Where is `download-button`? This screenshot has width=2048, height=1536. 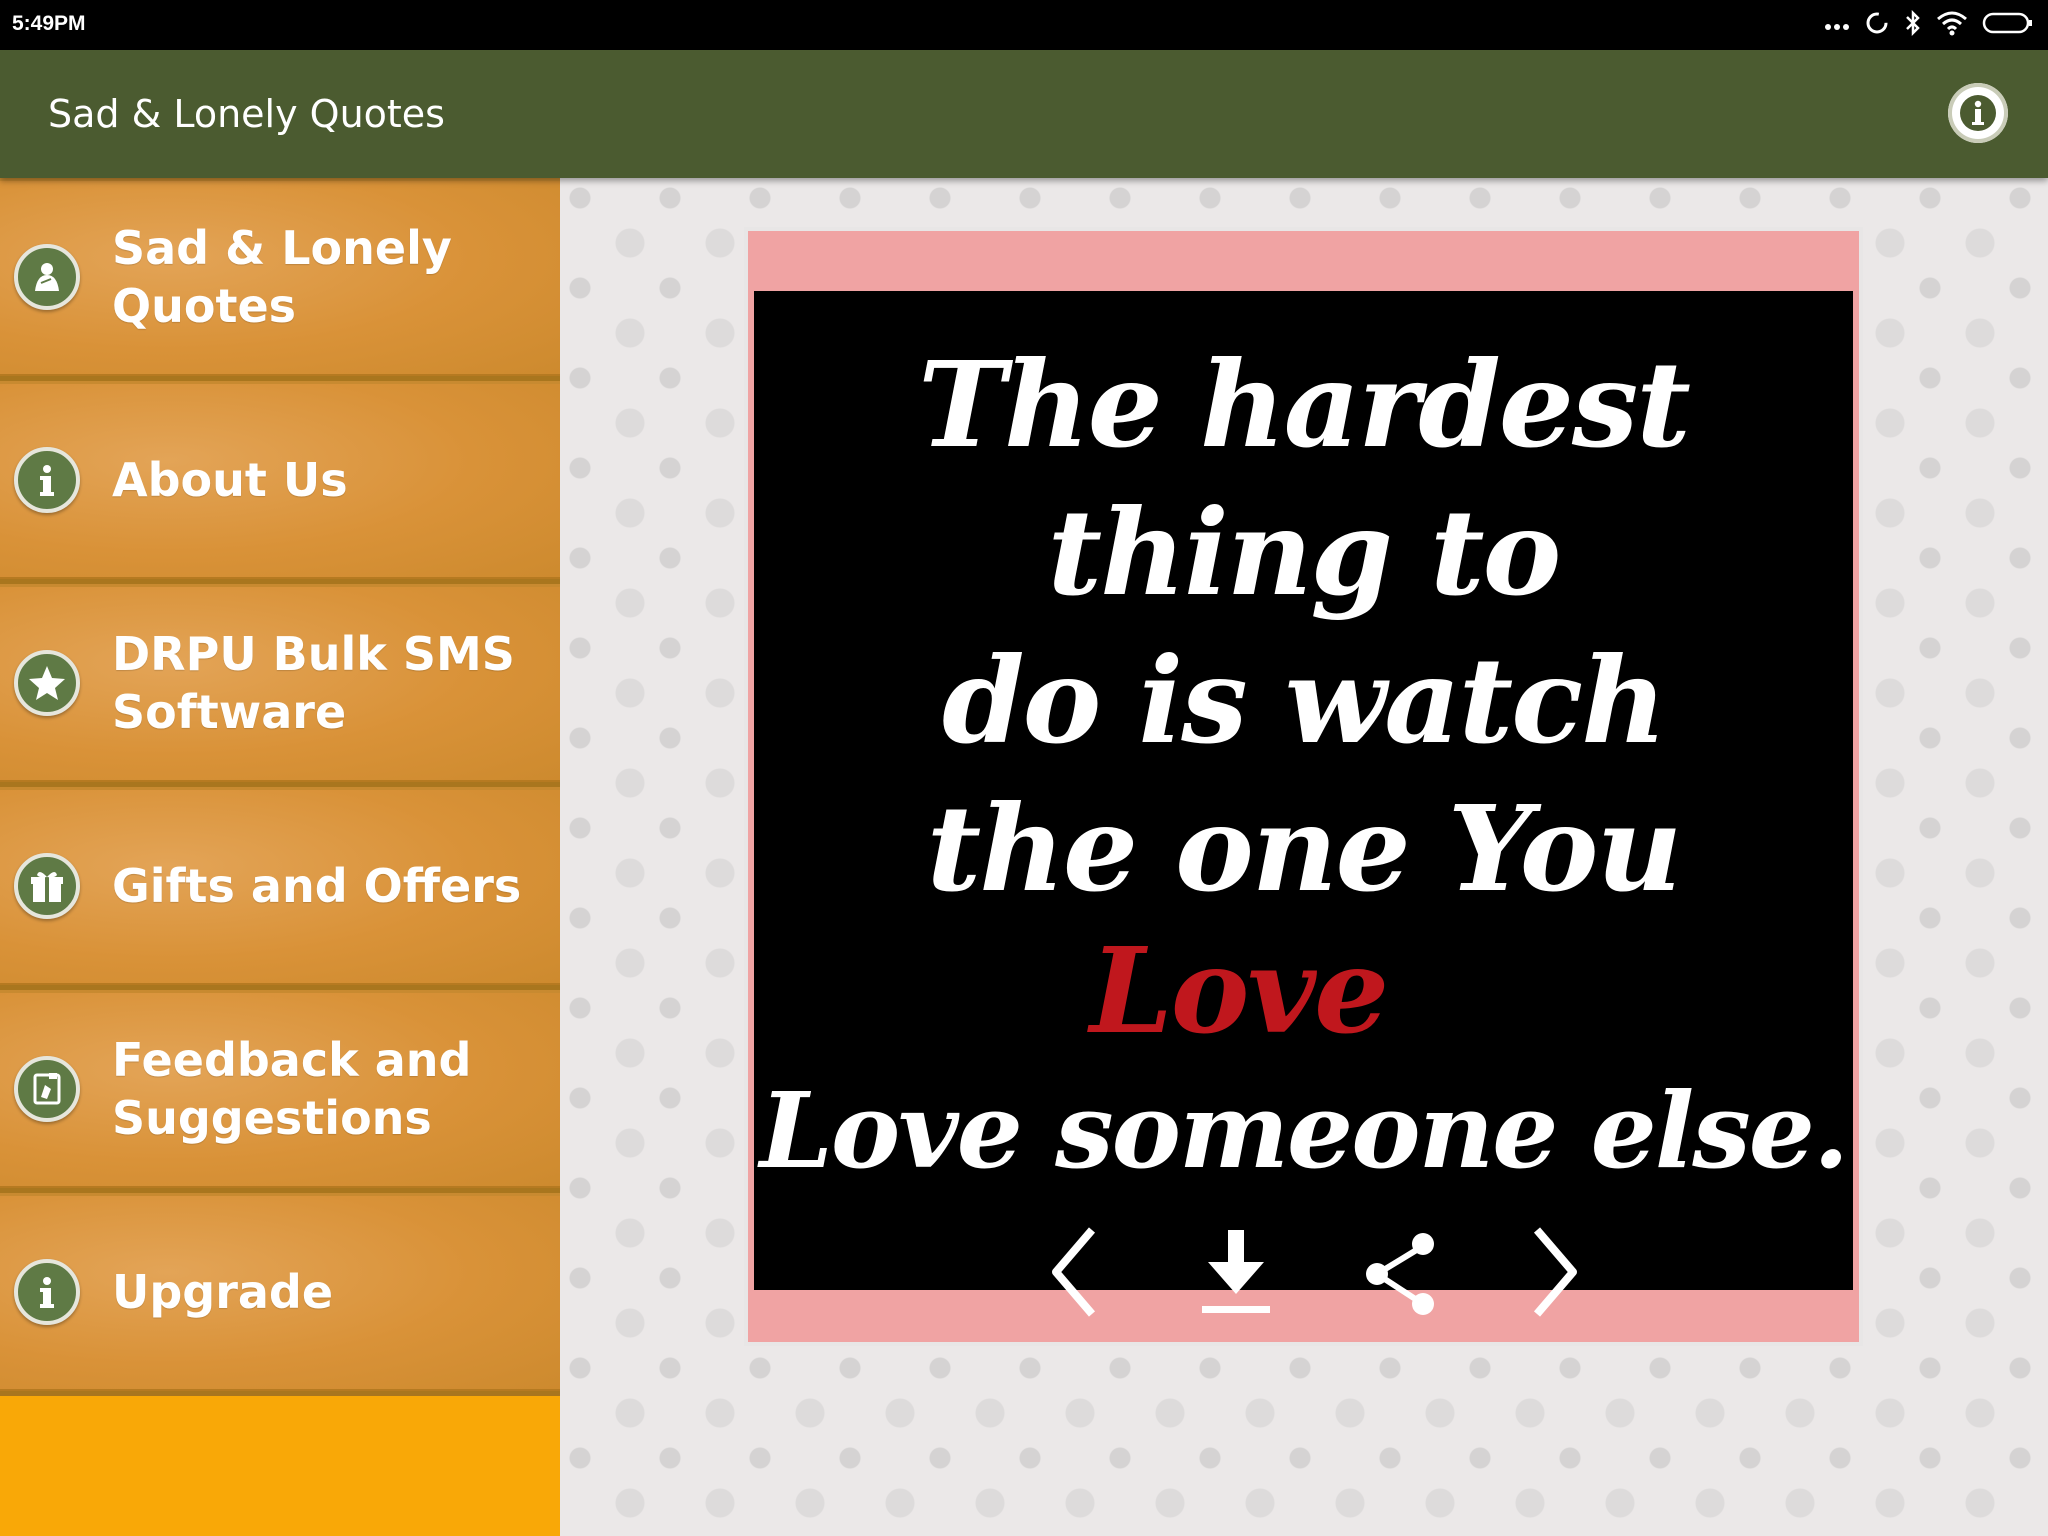 download-button is located at coordinates (1236, 1272).